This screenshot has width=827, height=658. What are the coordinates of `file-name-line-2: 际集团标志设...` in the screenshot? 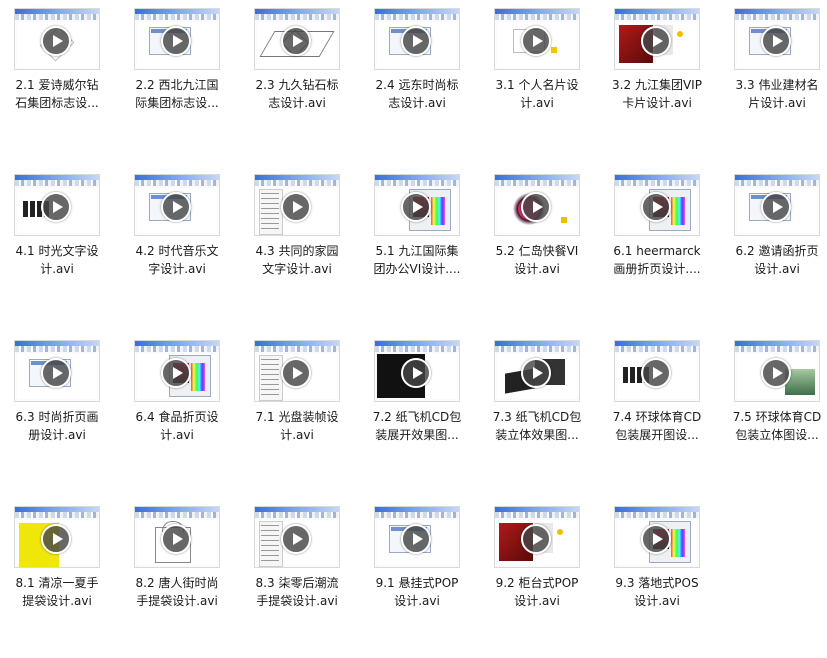 It's located at (177, 103).